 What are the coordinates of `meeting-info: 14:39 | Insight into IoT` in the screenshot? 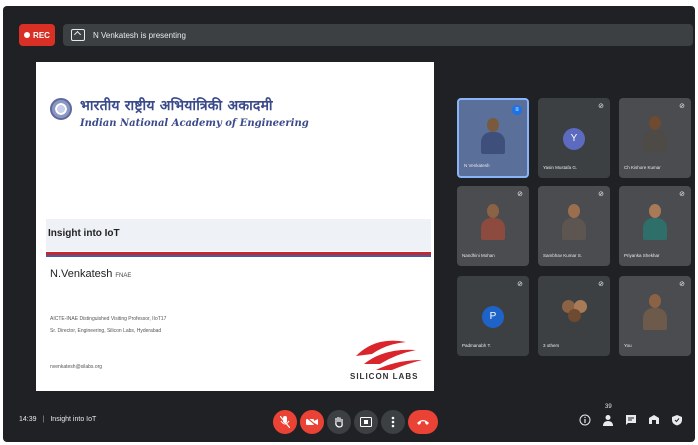 It's located at (57, 419).